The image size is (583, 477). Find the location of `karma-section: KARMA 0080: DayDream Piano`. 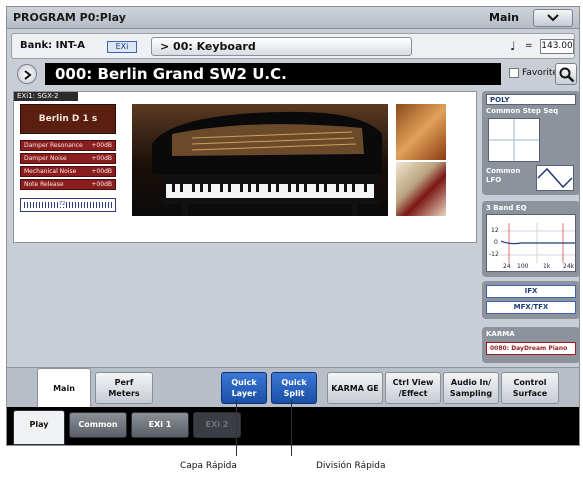

karma-section: KARMA 0080: DayDream Piano is located at coordinates (531, 345).